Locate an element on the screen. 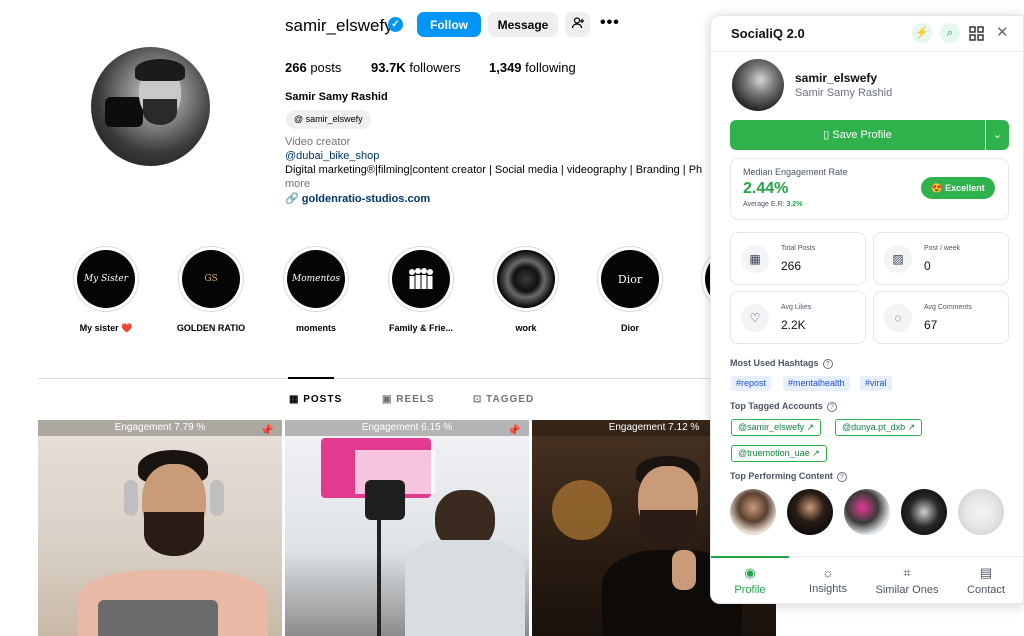 The image size is (1024, 636). hashtag-chip: #repost is located at coordinates (751, 383).